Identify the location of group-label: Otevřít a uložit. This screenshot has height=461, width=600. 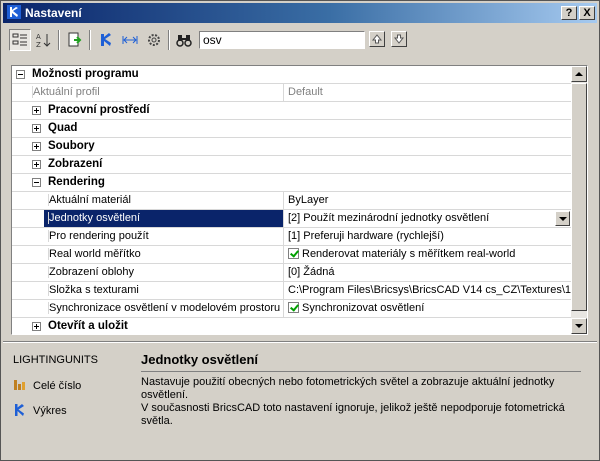
(88, 326).